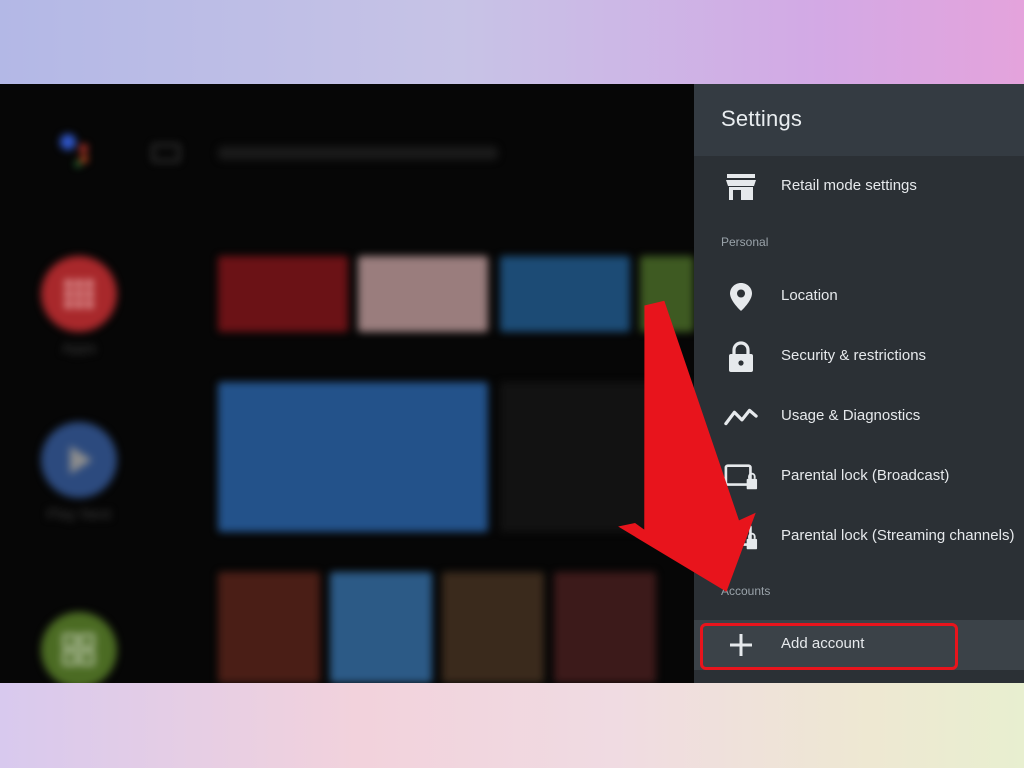 This screenshot has width=1024, height=768. What do you see at coordinates (829, 646) in the screenshot?
I see `highlight-box` at bounding box center [829, 646].